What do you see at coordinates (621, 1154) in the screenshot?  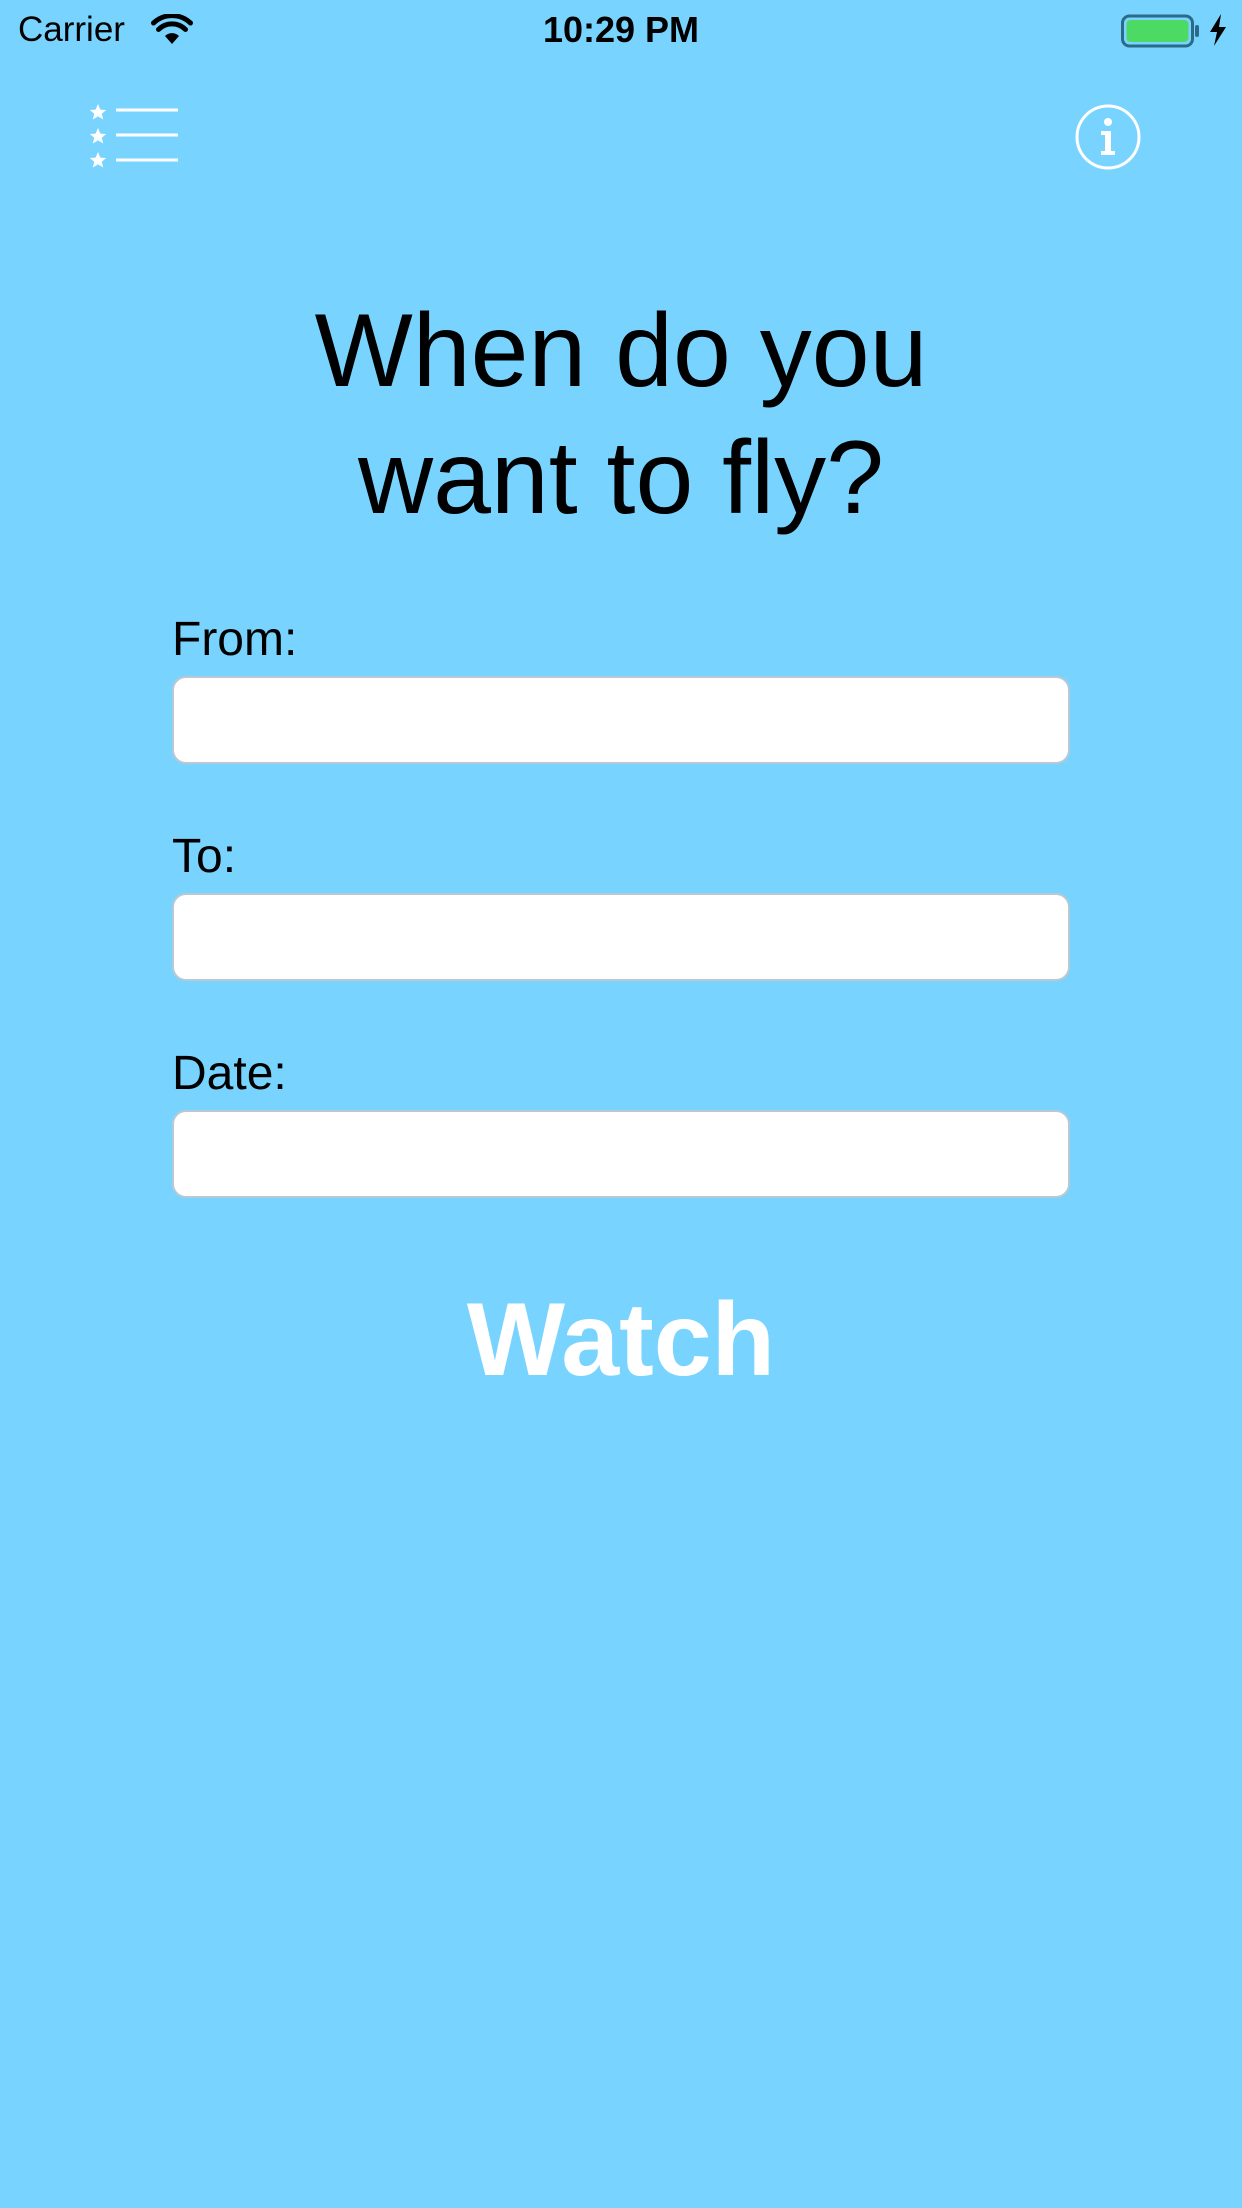 I see `date-input` at bounding box center [621, 1154].